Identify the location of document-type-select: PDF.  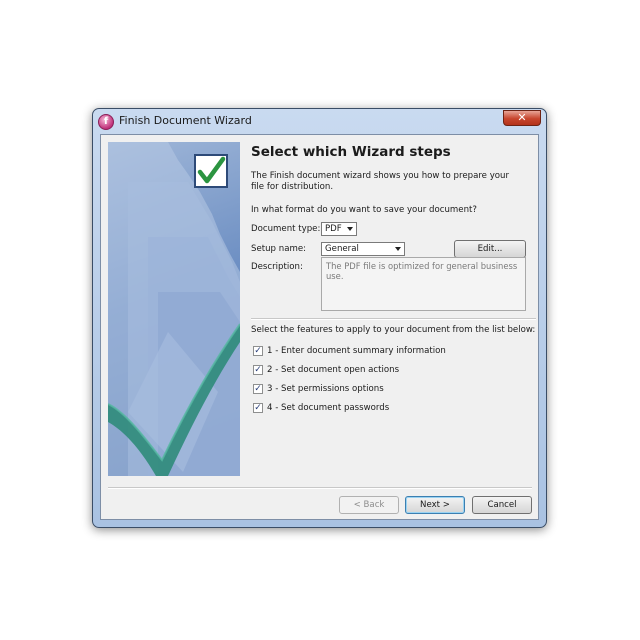
(339, 229).